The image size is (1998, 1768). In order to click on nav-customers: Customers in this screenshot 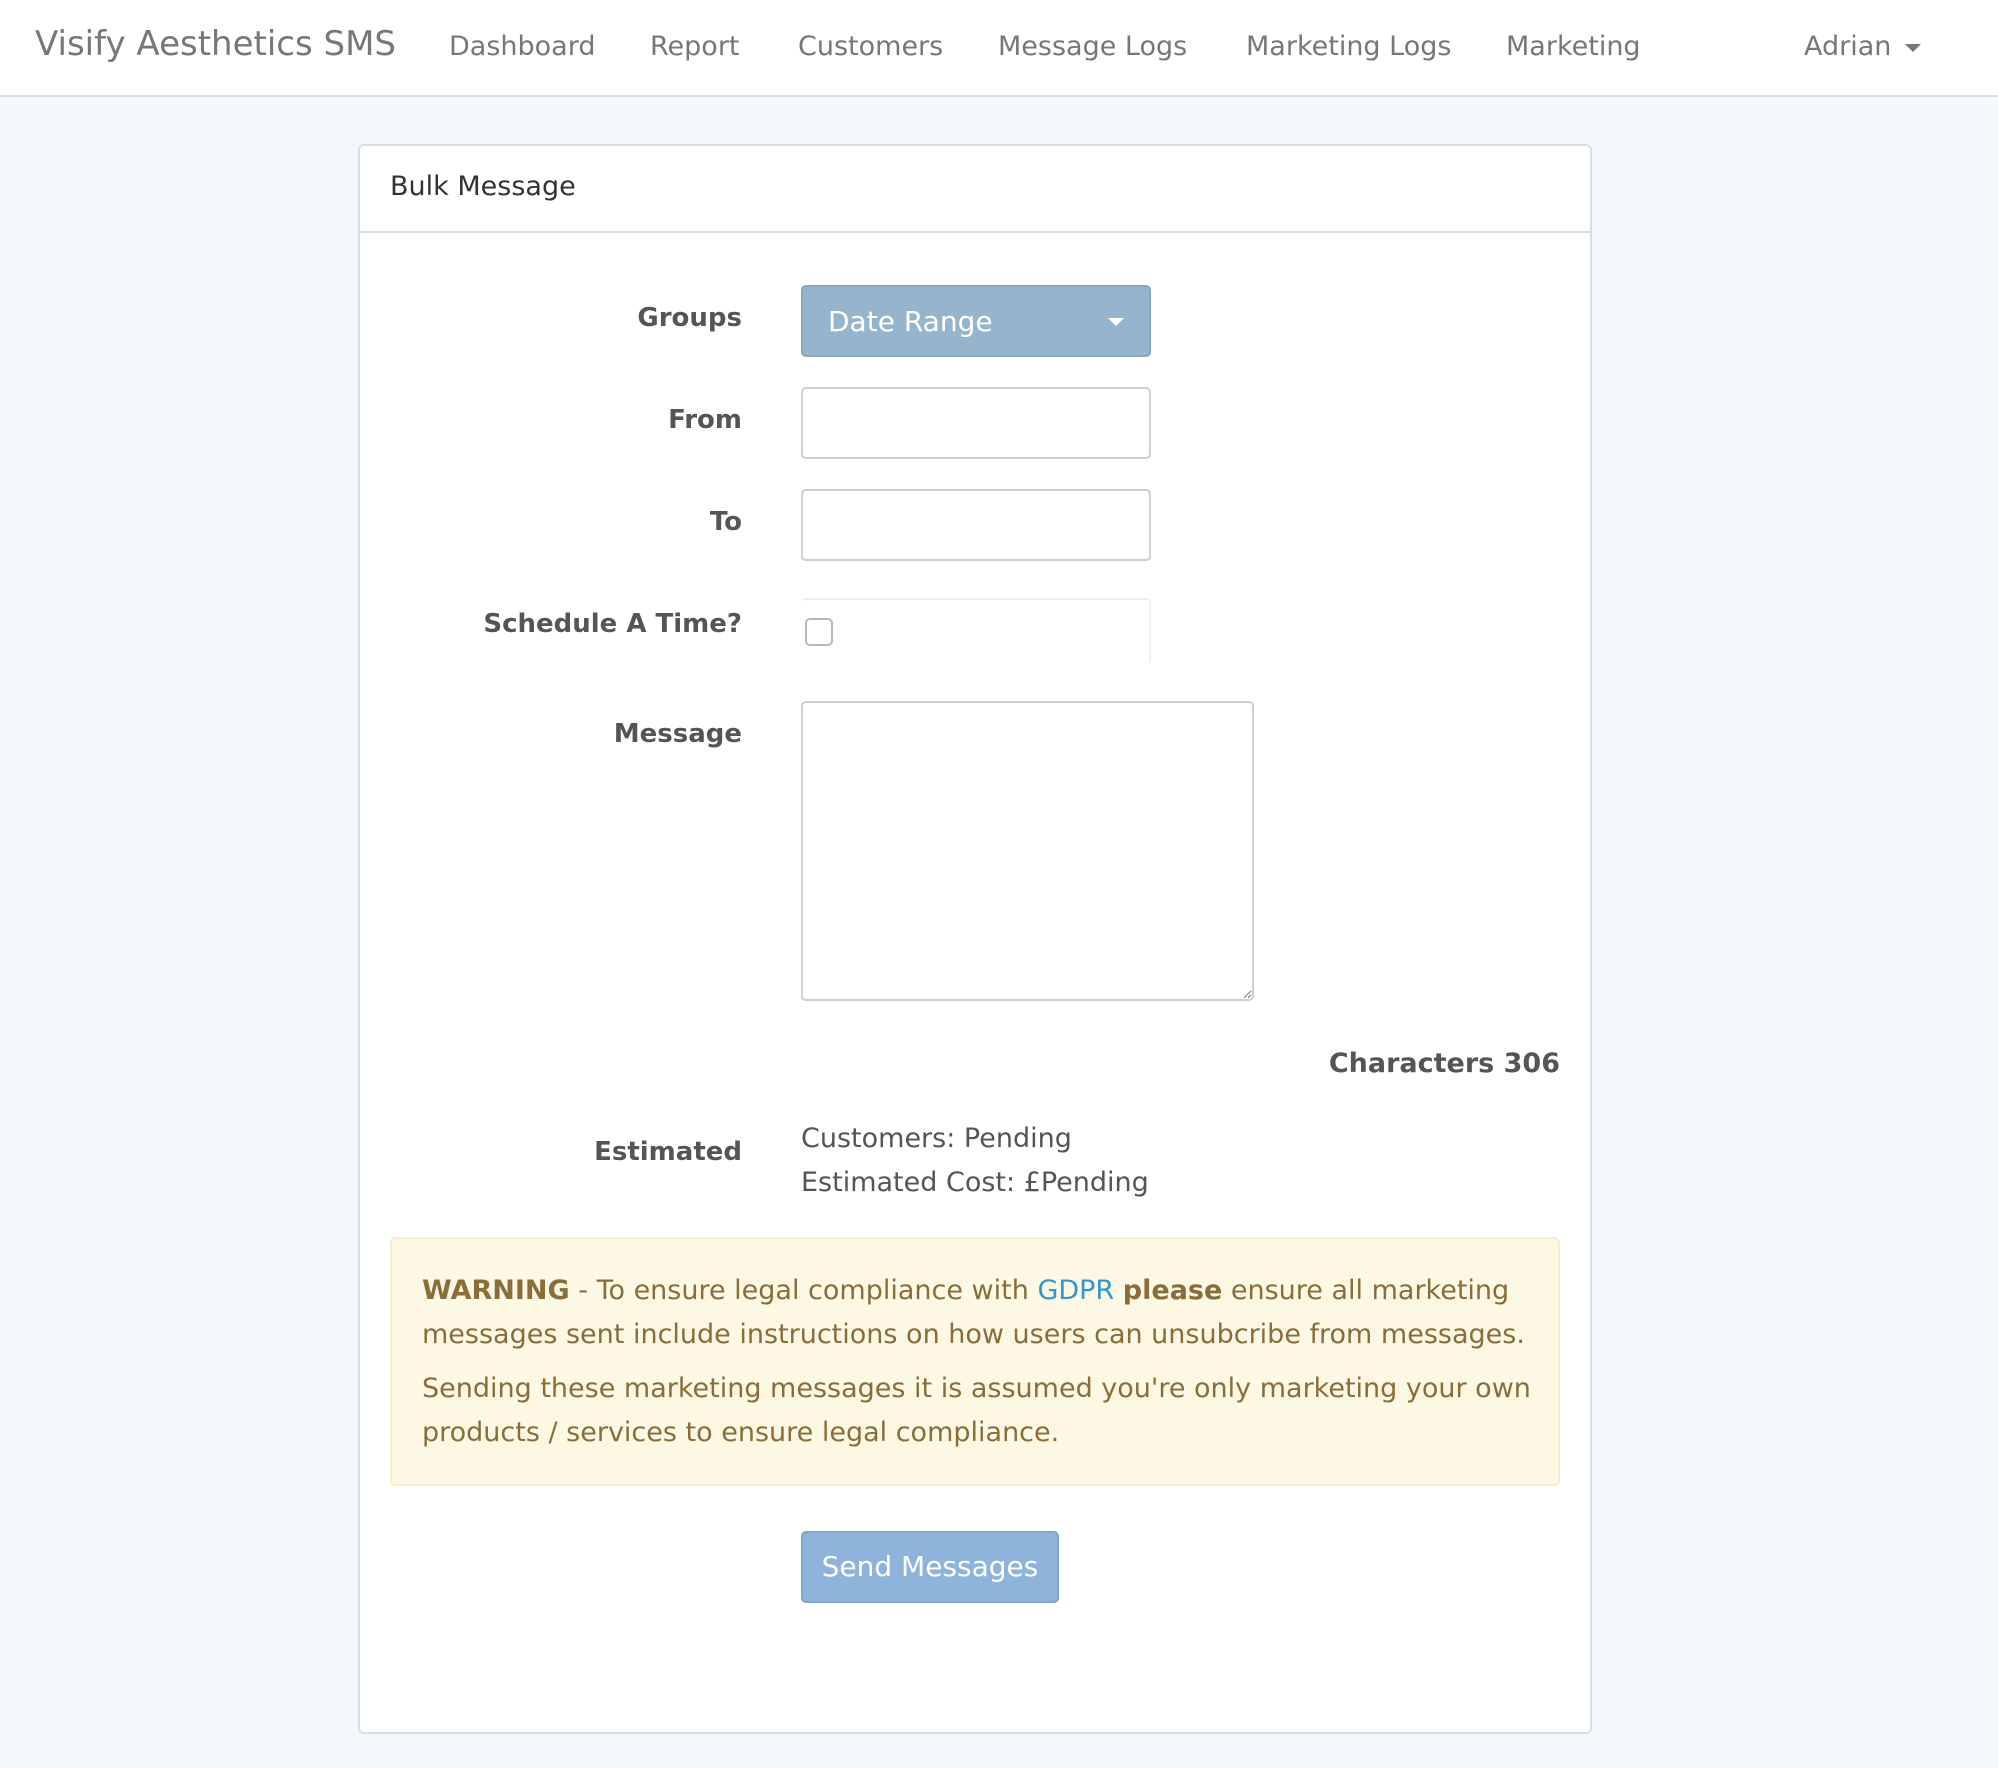, I will do `click(870, 46)`.